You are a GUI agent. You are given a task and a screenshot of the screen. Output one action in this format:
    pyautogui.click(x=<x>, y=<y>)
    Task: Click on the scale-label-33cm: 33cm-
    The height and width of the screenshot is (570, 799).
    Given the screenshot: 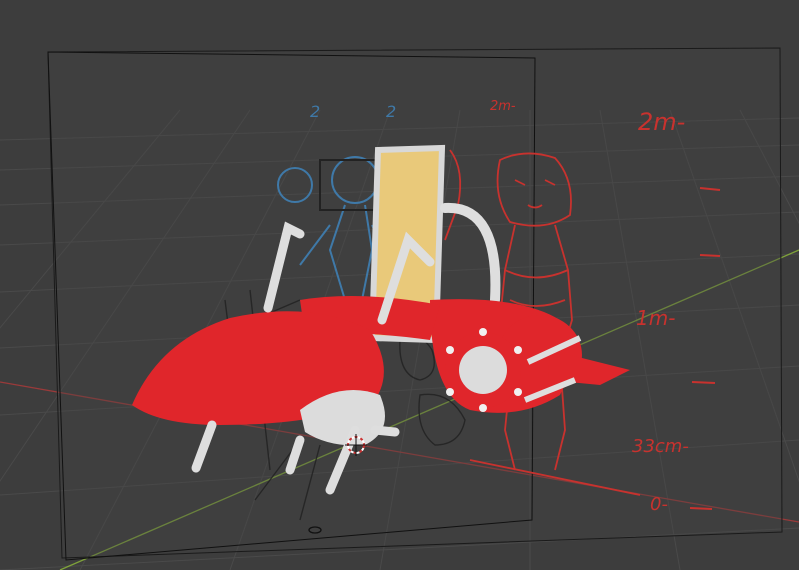 What is the action you would take?
    pyautogui.click(x=660, y=446)
    